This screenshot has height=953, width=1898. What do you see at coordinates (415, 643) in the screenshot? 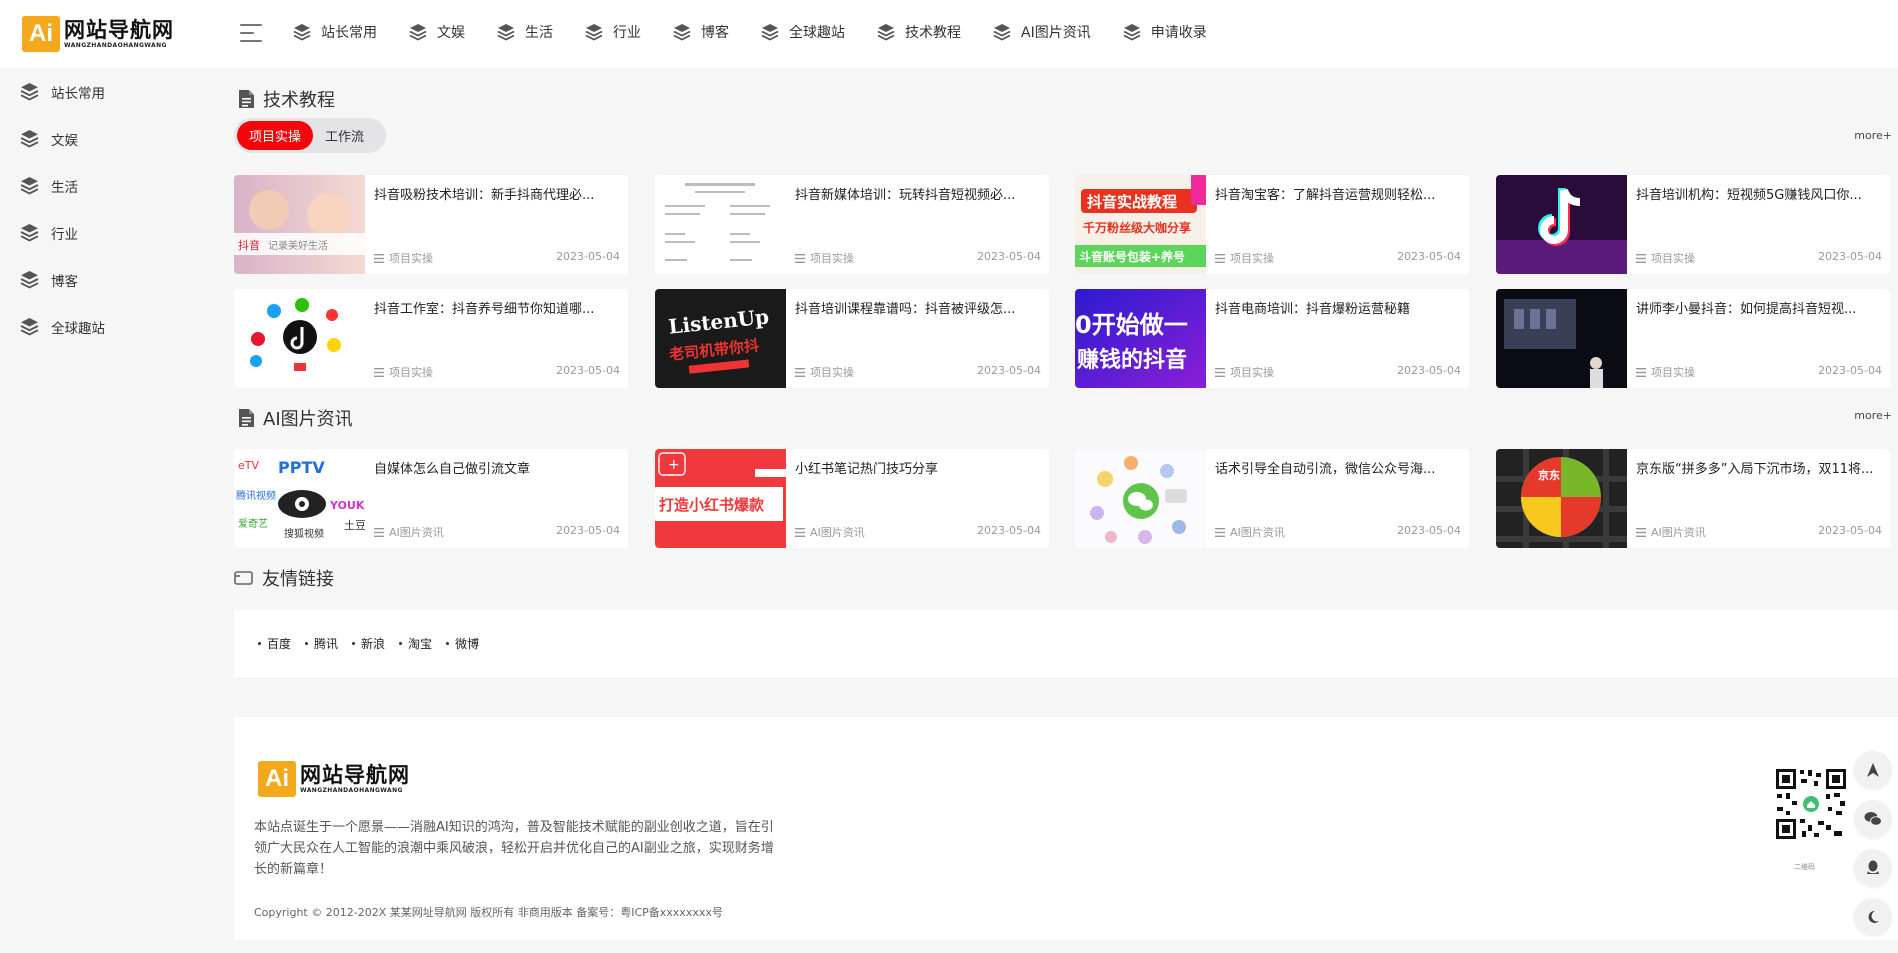
I see `friend-link: 淘宝` at bounding box center [415, 643].